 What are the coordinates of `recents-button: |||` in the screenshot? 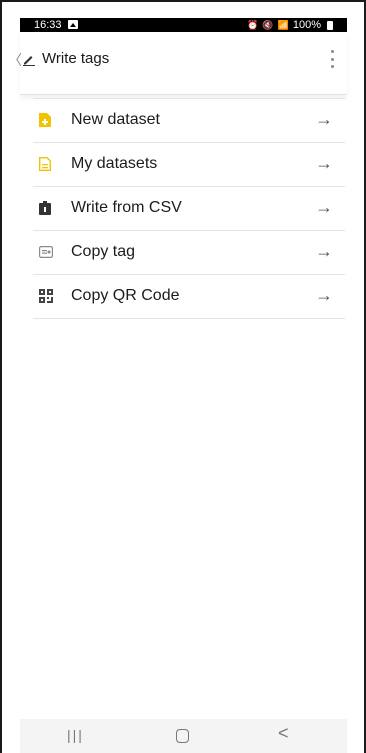 It's located at (75, 735).